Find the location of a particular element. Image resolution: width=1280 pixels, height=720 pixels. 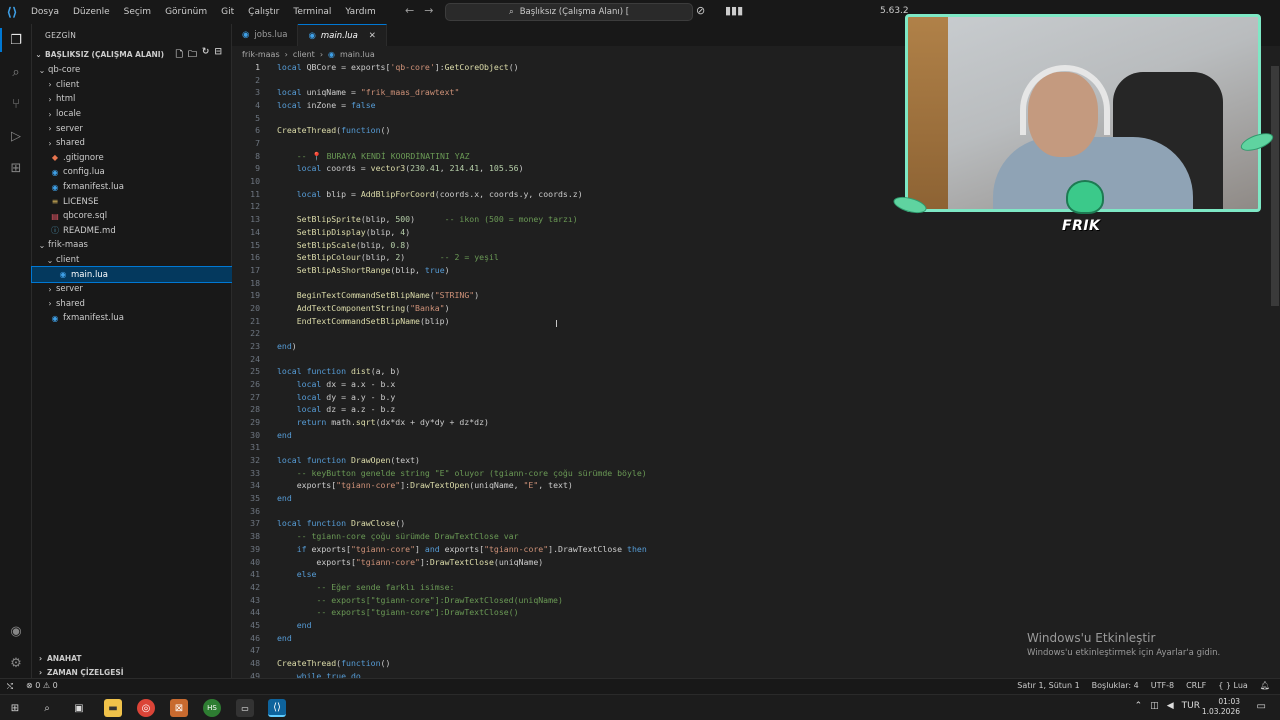

xampp-icon: ⊠ is located at coordinates (179, 708).